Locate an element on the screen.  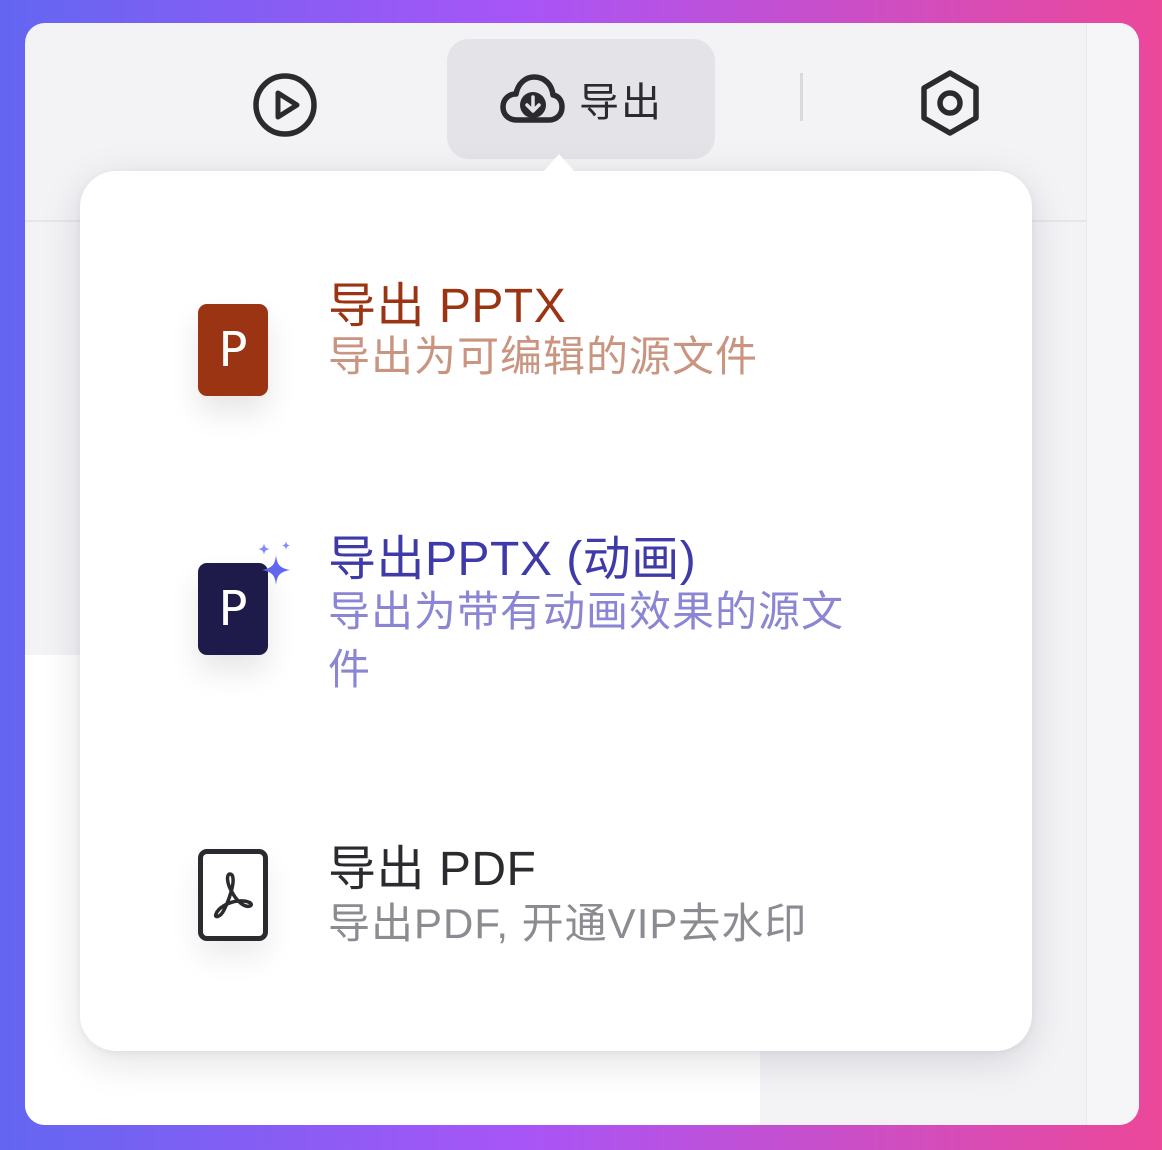
export-pdf-item: 导出 PDF 导出PDF, 开通VIP去水印 is located at coordinates (556, 906).